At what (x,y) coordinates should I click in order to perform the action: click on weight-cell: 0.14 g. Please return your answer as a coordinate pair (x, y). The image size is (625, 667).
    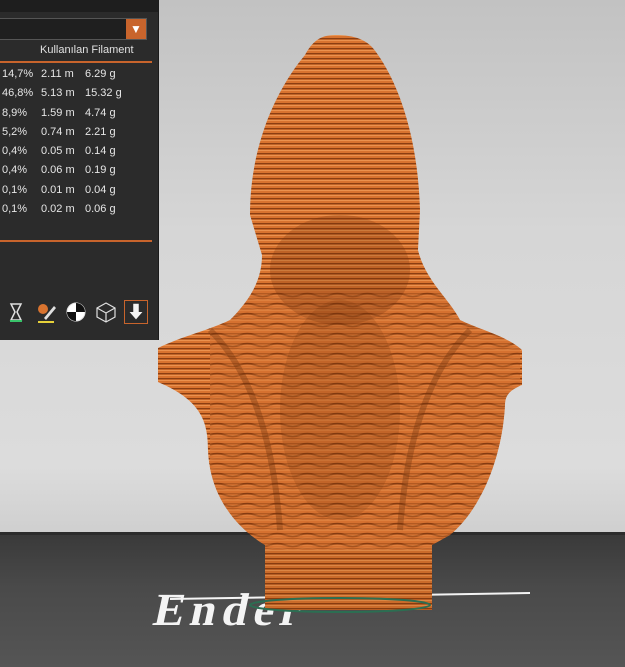
    Looking at the image, I should click on (100, 151).